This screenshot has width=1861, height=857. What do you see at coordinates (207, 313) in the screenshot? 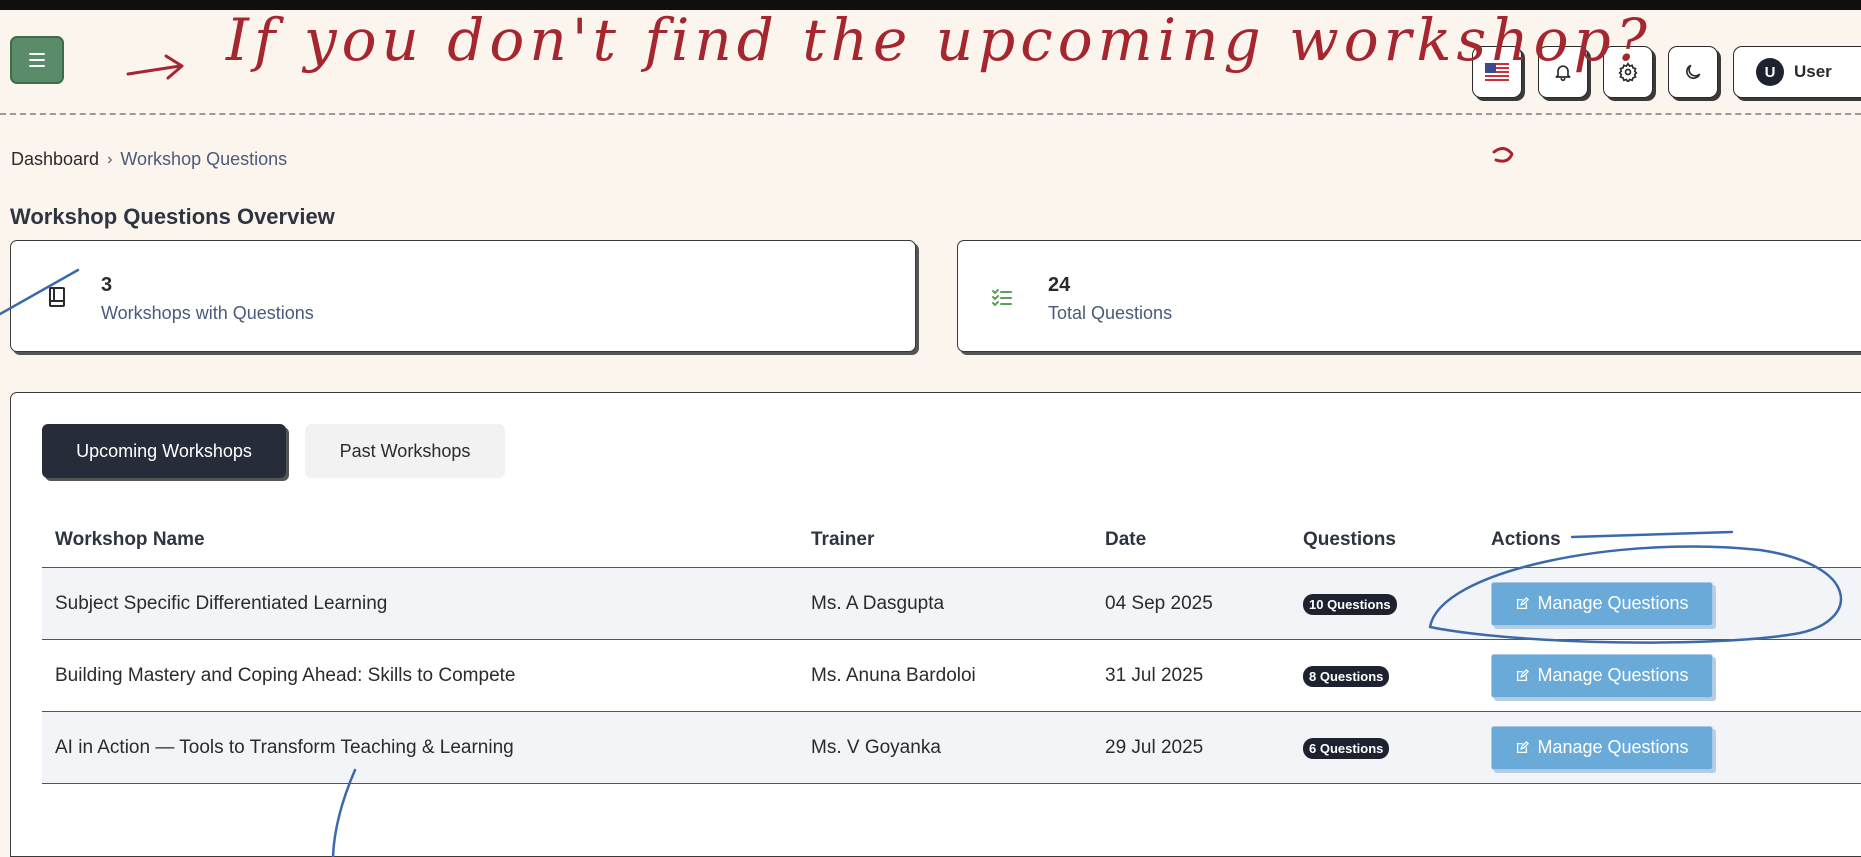
I see `stat-label: Workshops with Questions` at bounding box center [207, 313].